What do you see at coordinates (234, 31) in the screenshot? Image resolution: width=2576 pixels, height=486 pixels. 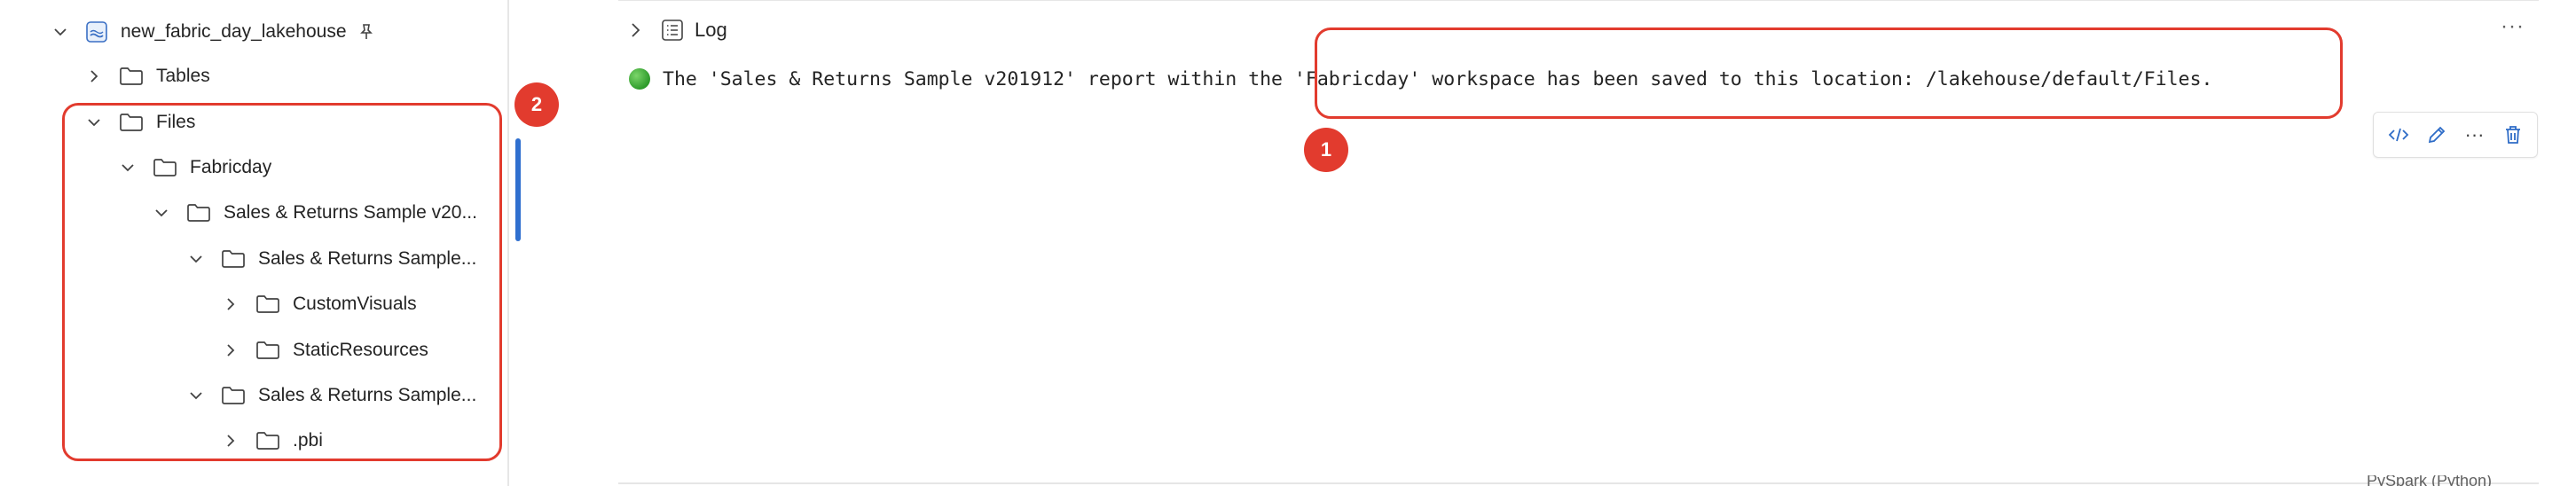 I see `lakehouse-name: new_fabric_day_lakehouse` at bounding box center [234, 31].